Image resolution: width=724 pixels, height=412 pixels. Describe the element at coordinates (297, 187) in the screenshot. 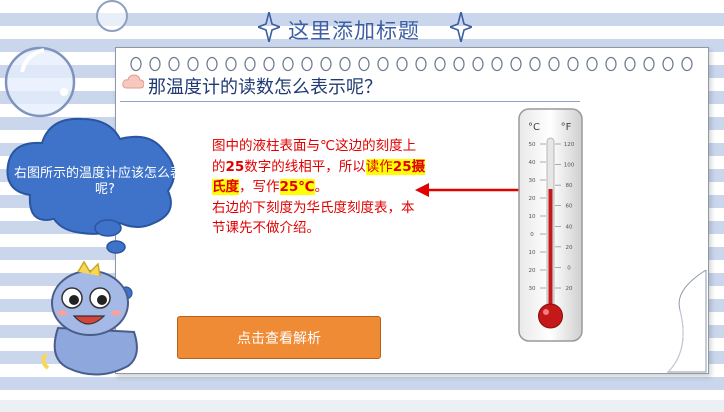

I see `write-value: 25℃` at that location.